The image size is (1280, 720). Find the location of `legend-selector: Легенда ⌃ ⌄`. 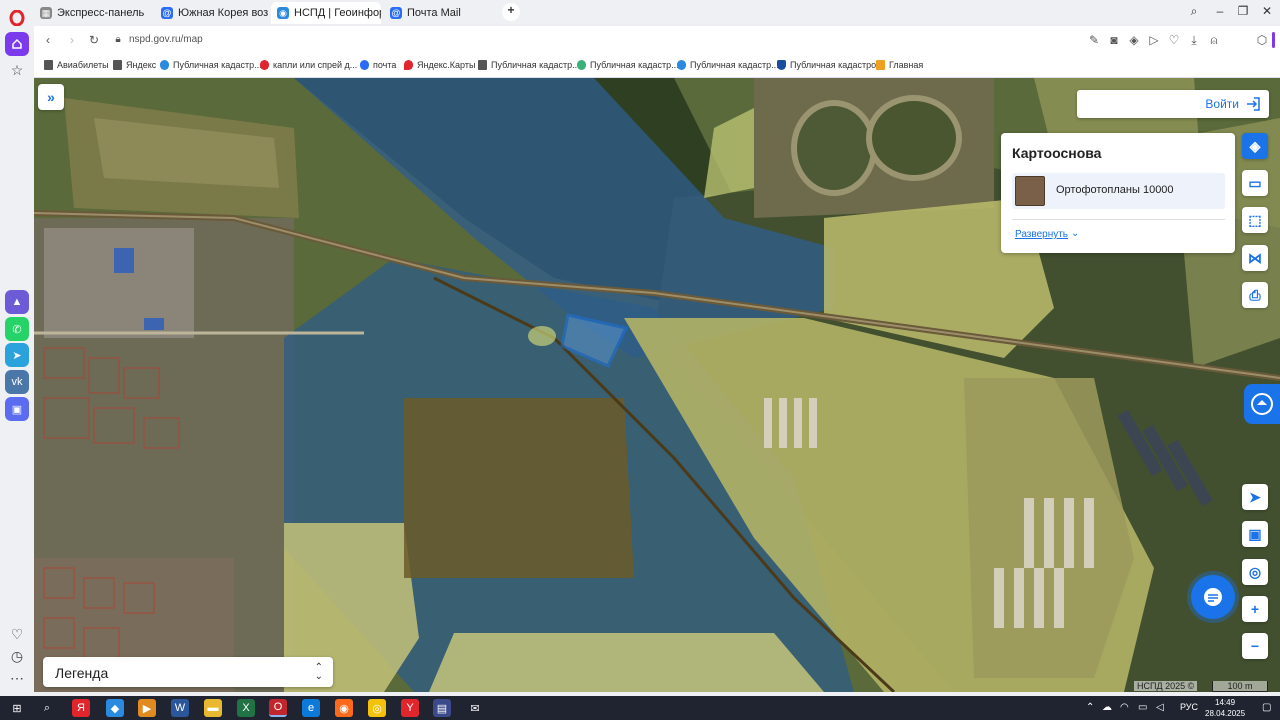

legend-selector: Легенда ⌃ ⌄ is located at coordinates (188, 672).